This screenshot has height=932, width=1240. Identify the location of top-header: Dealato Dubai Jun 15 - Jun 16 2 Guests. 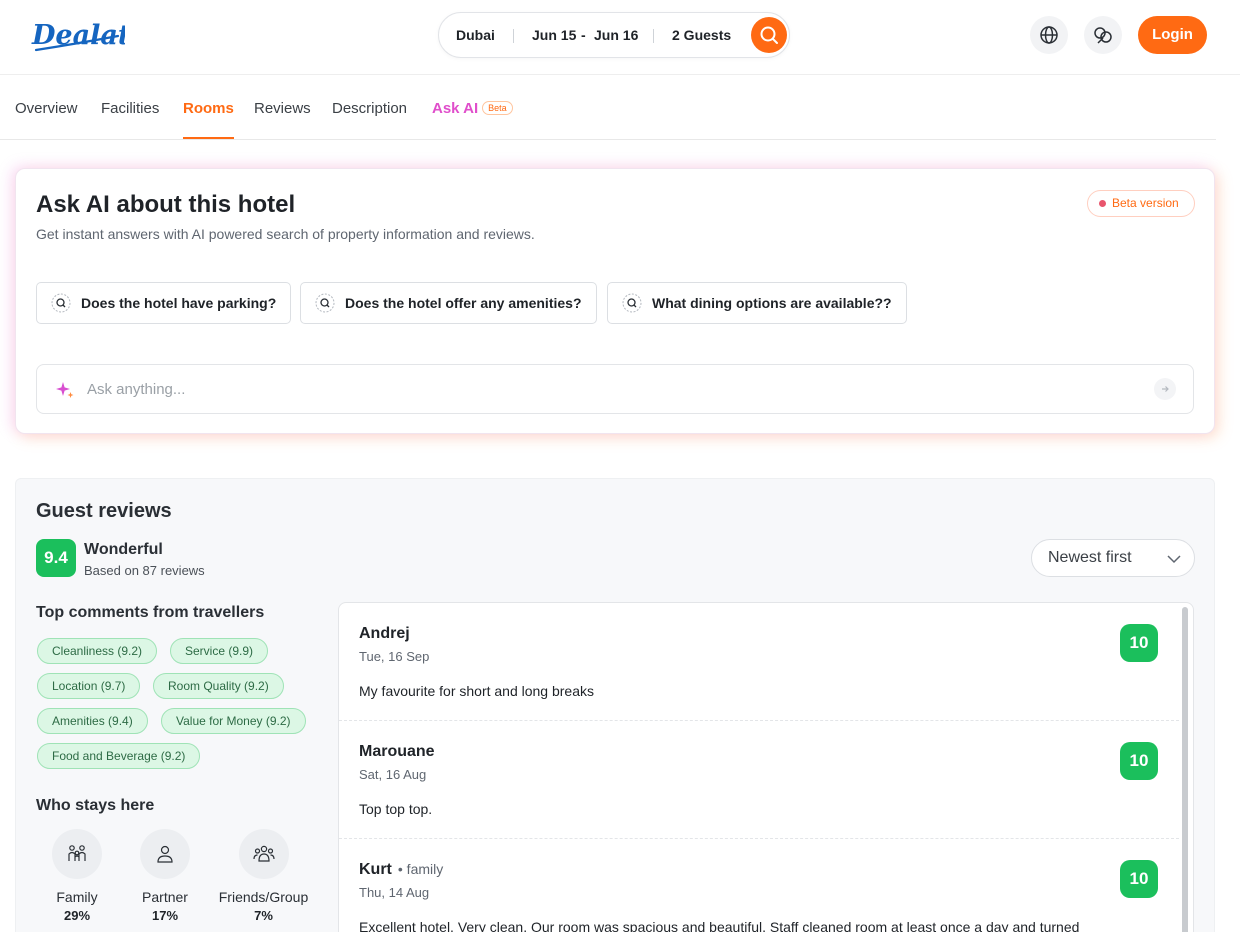
(620, 37).